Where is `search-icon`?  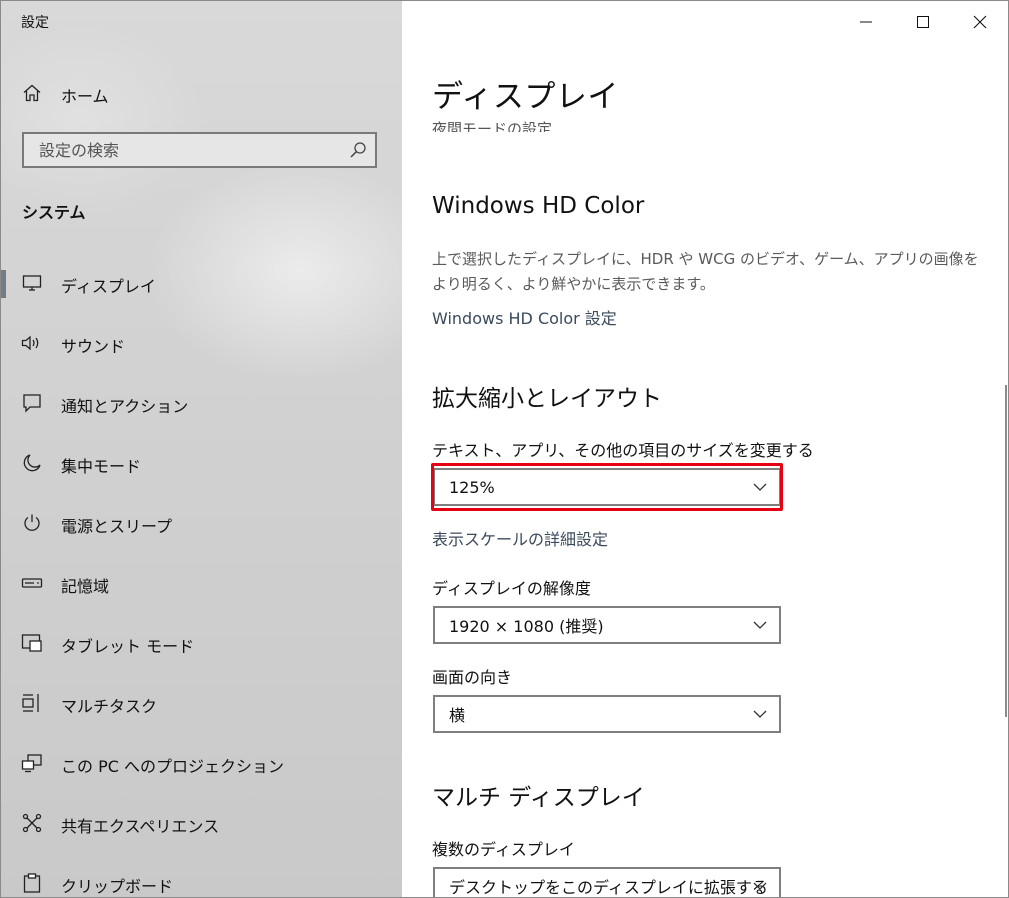 search-icon is located at coordinates (358, 150).